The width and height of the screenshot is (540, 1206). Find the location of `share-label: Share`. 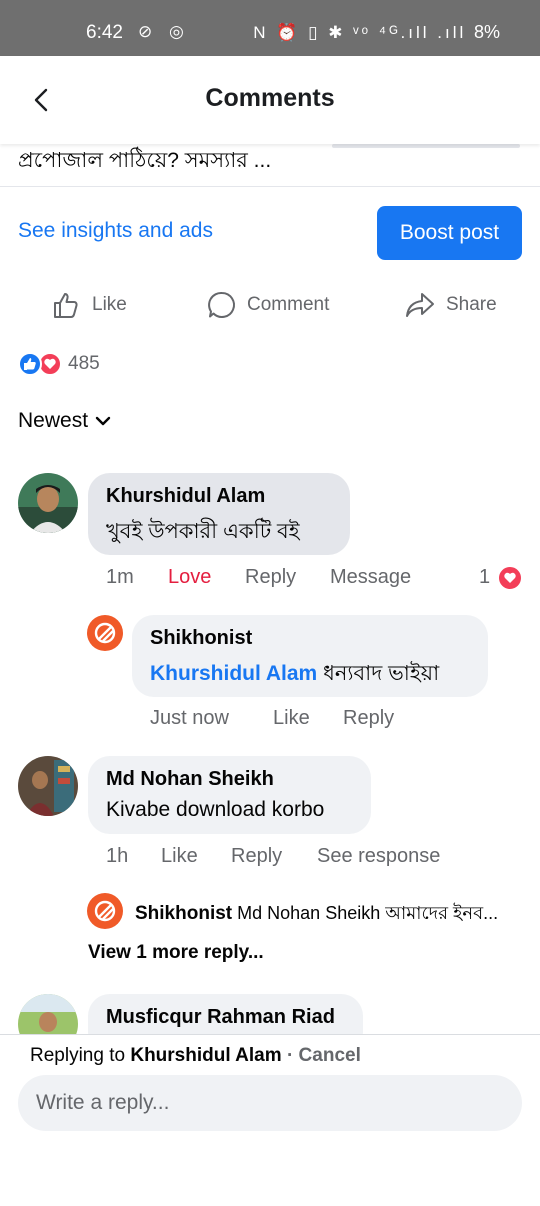

share-label: Share is located at coordinates (471, 304).